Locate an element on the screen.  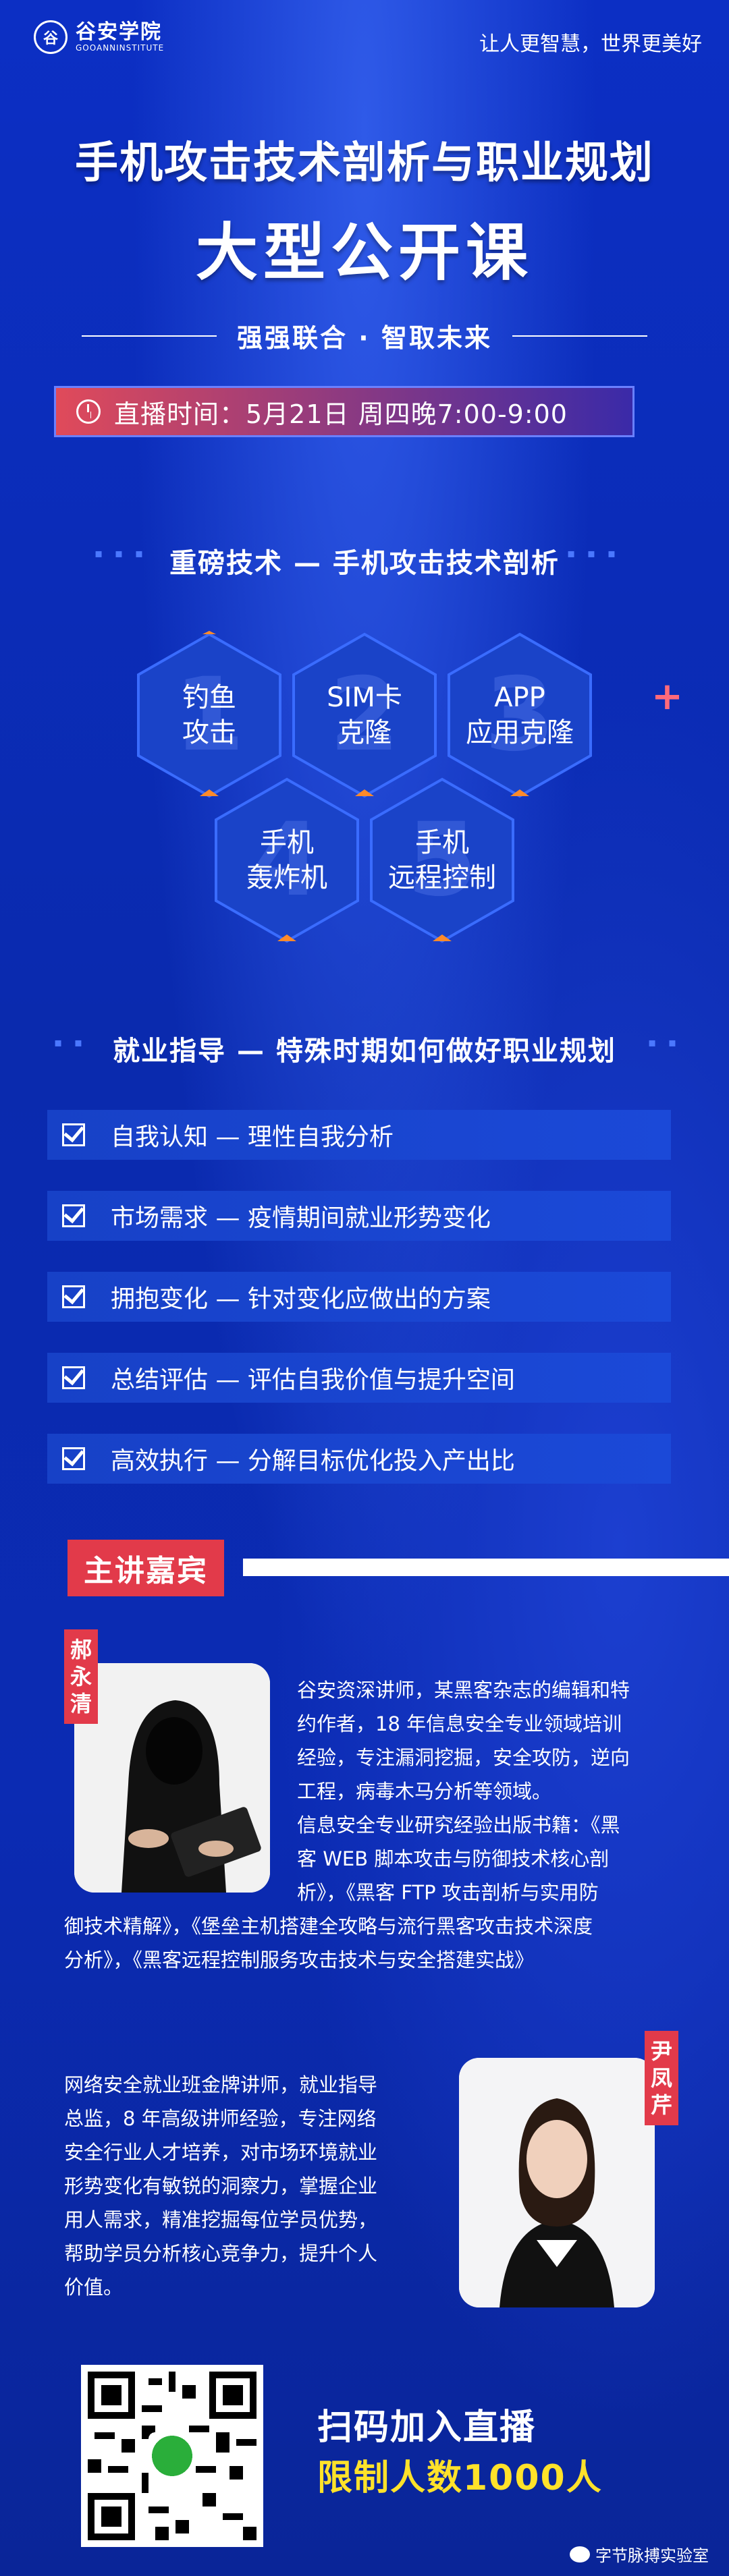
list-item-text: 拥抱变化 — 针对变化应做出的方案 is located at coordinates (301, 1299).